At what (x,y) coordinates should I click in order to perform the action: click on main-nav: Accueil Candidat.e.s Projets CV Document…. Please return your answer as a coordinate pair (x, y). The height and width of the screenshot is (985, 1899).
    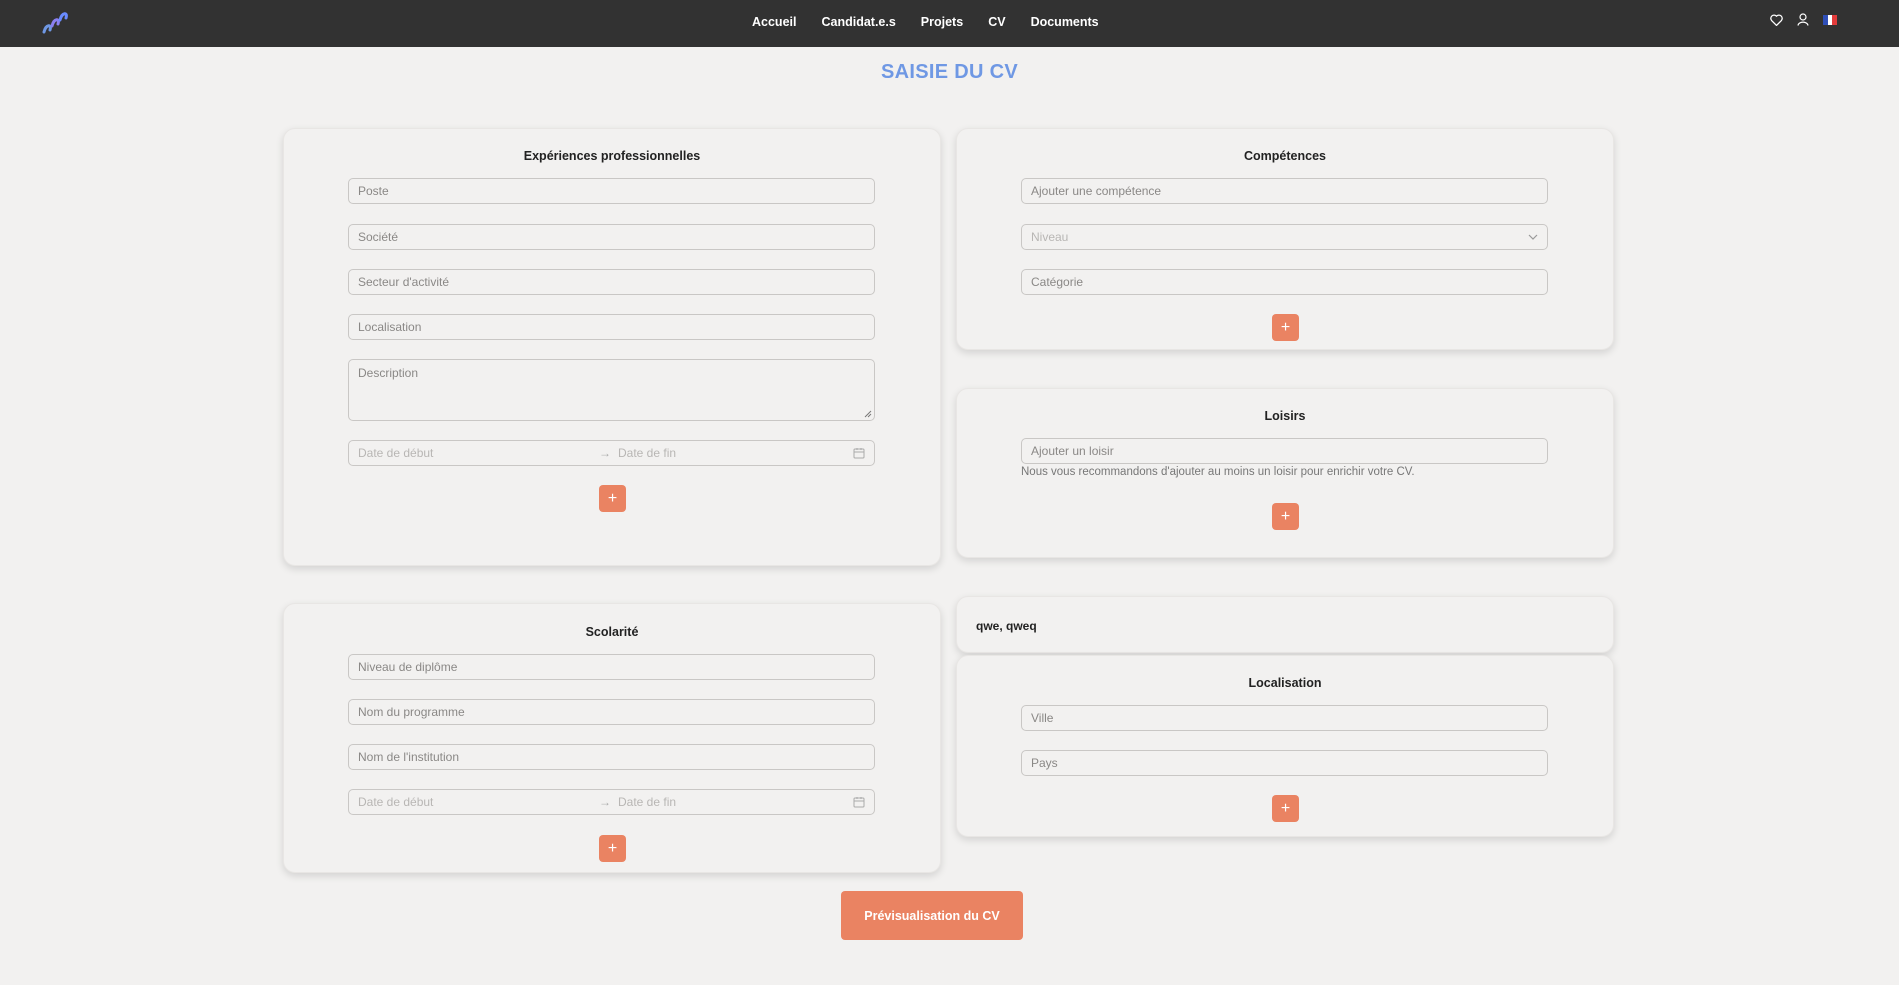
    Looking at the image, I should click on (925, 21).